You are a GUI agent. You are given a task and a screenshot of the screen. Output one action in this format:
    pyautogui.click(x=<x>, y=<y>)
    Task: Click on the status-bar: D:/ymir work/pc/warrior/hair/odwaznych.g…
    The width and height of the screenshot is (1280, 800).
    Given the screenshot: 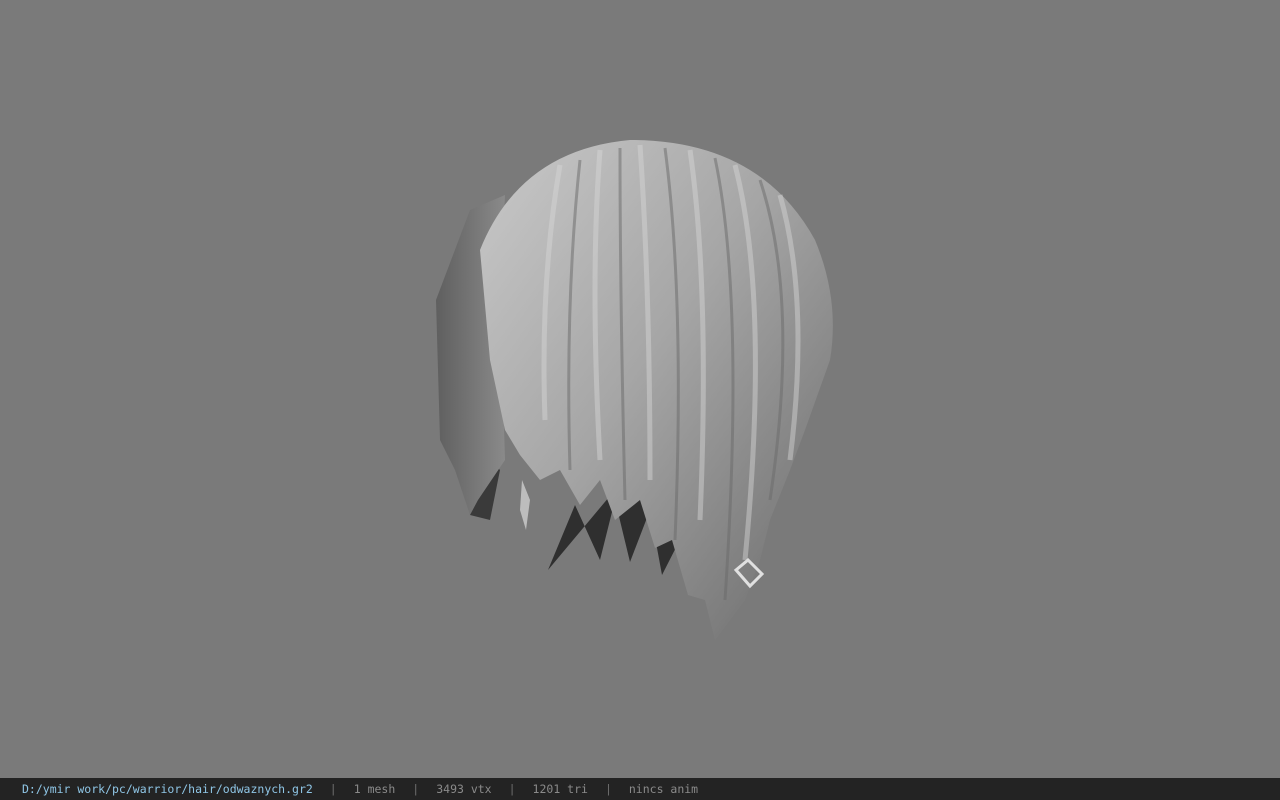 What is the action you would take?
    pyautogui.click(x=640, y=789)
    